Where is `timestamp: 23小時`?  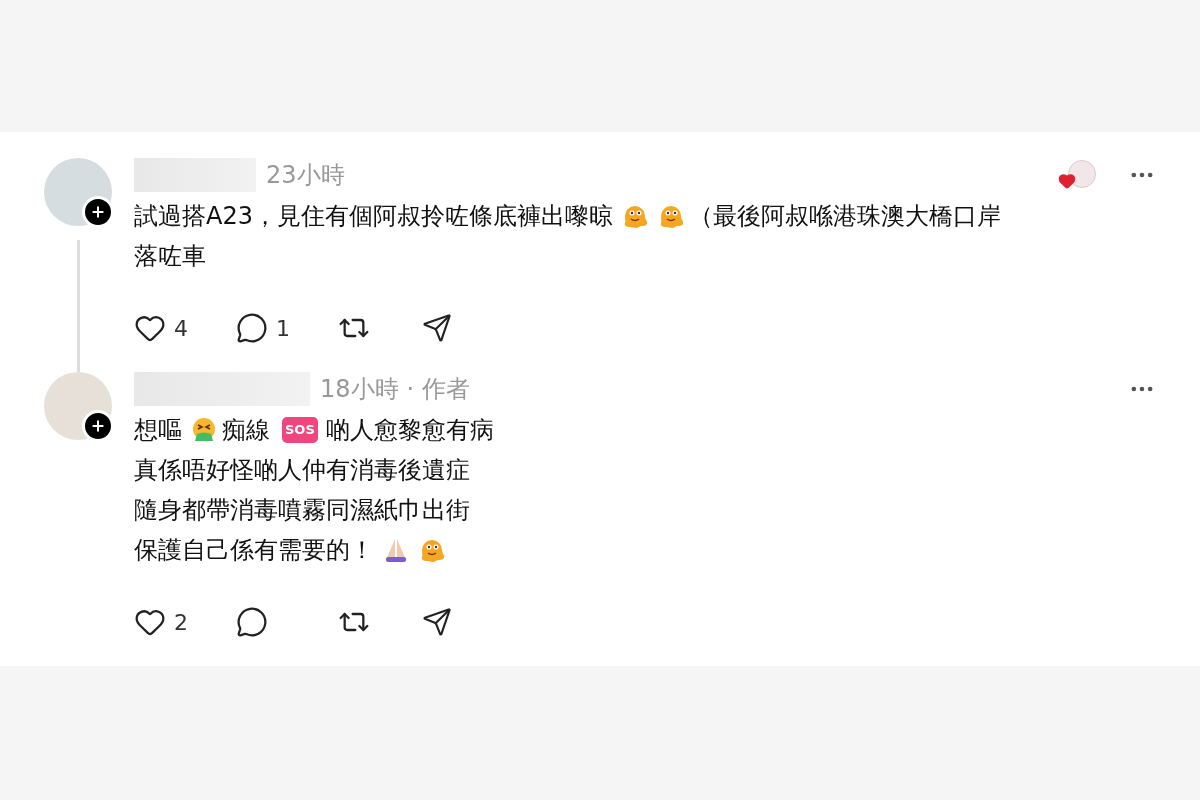 timestamp: 23小時 is located at coordinates (305, 175).